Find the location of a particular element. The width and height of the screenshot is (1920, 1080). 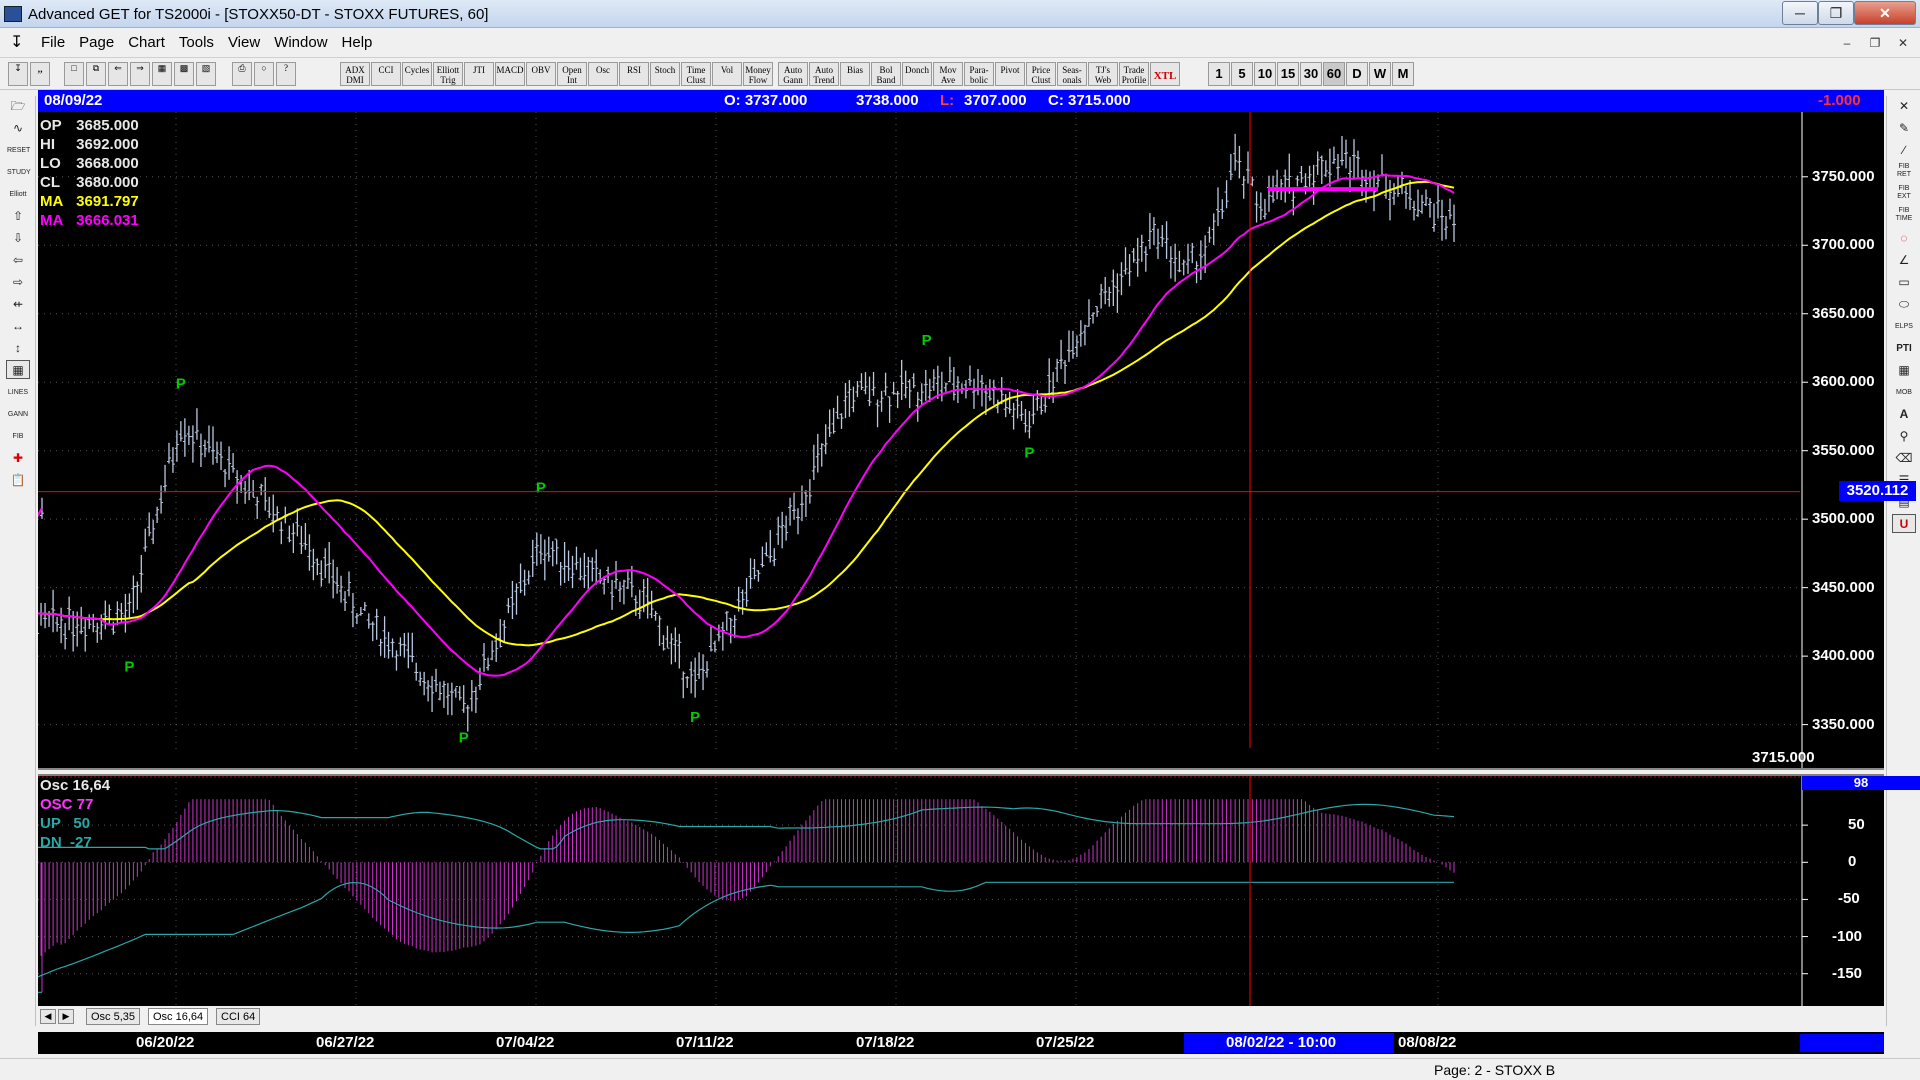

eraser-icon: ⌫ is located at coordinates (1904, 457).